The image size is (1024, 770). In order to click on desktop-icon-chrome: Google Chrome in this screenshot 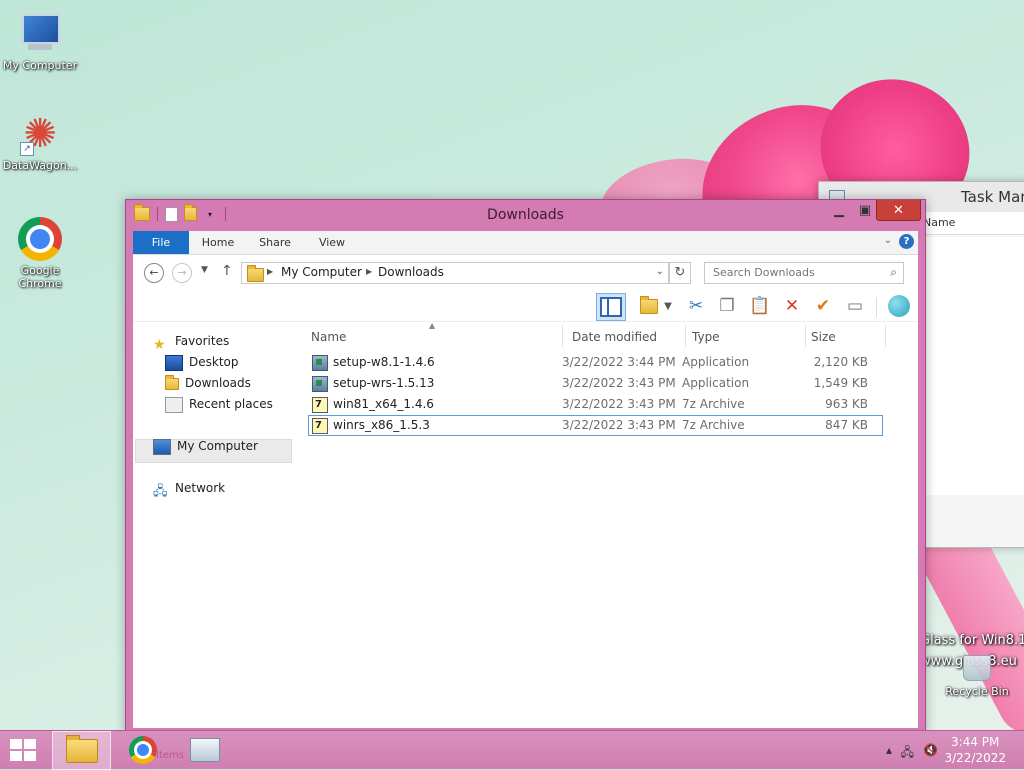, I will do `click(40, 253)`.